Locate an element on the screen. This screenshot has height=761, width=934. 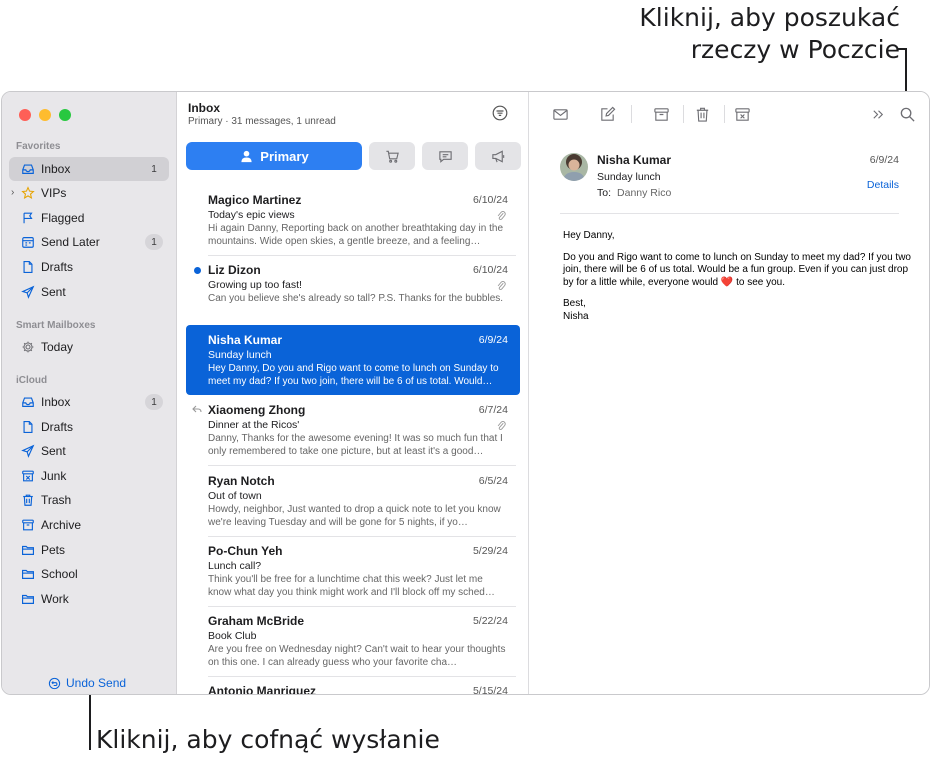
sidebar-item-icloud-inbox: Inbox 1 is located at coordinates (89, 402).